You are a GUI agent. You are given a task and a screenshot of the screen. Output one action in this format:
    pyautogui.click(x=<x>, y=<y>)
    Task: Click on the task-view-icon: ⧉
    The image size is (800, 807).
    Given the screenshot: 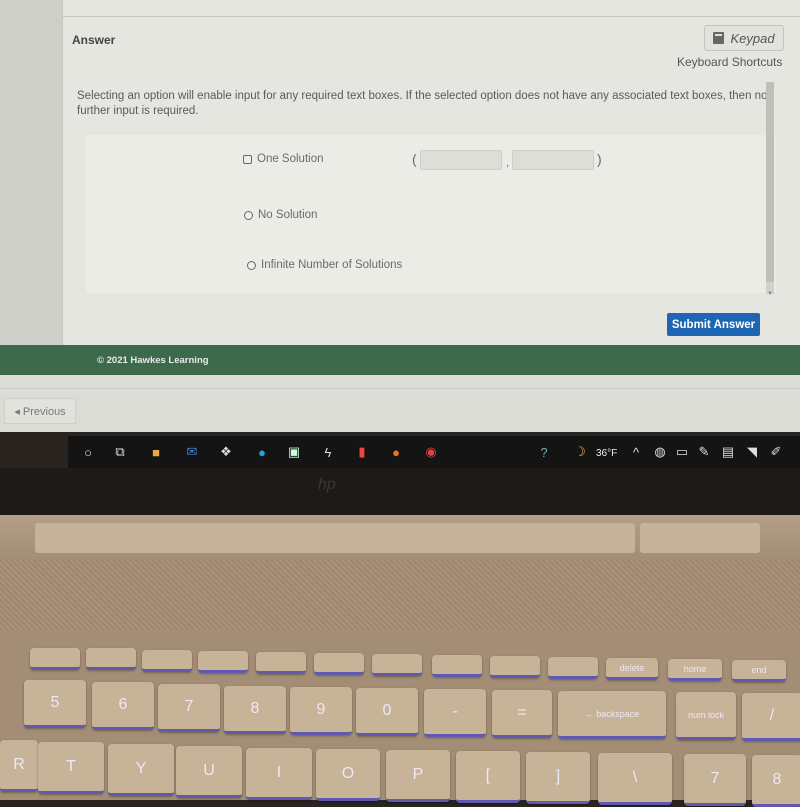 What is the action you would take?
    pyautogui.click(x=120, y=452)
    